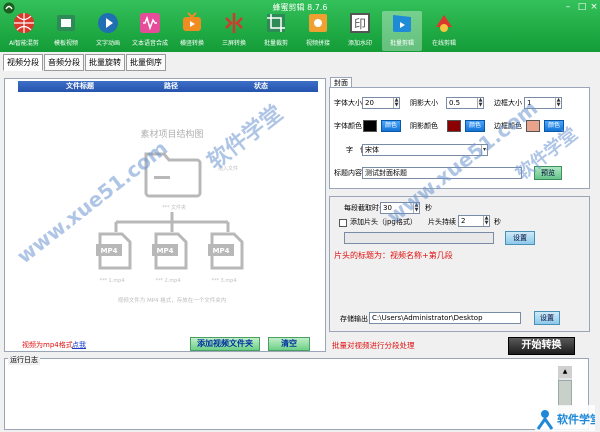  I want to click on watermark-logo: 软件学堂, so click(565, 418).